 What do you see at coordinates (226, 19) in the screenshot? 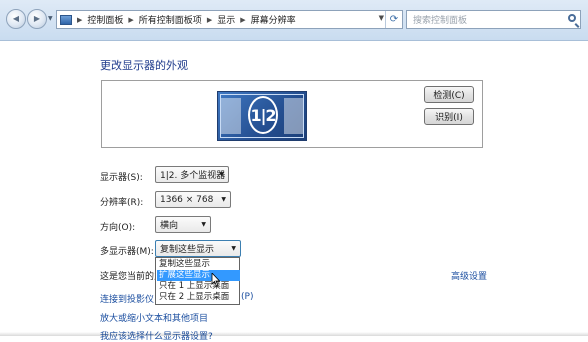
I see `breadcrumb-display: 显示` at bounding box center [226, 19].